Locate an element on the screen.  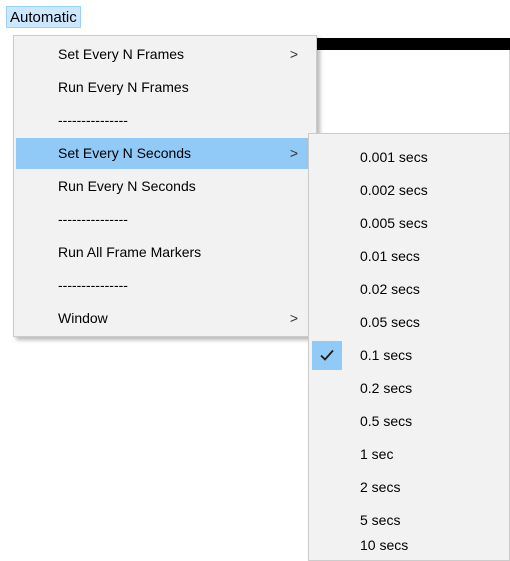
submenu-item-0-5-secs: 0.5 secs is located at coordinates (409, 421).